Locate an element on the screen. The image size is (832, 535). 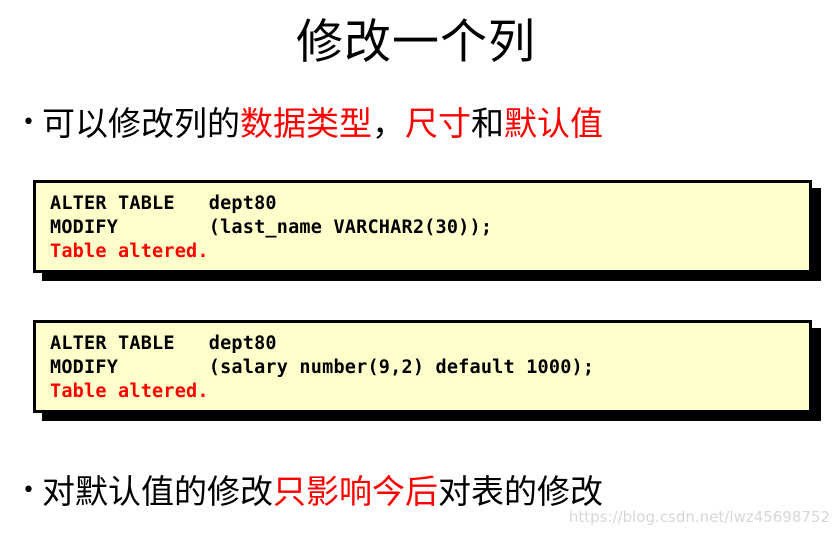
bullet-item-1-text: 可以修改列的数据类型，尺寸和默认值 is located at coordinates (322, 124).